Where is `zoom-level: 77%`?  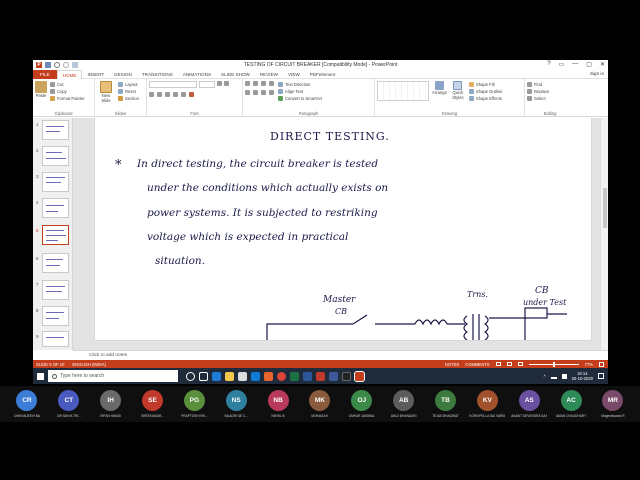
zoom-level: 77% is located at coordinates (589, 364).